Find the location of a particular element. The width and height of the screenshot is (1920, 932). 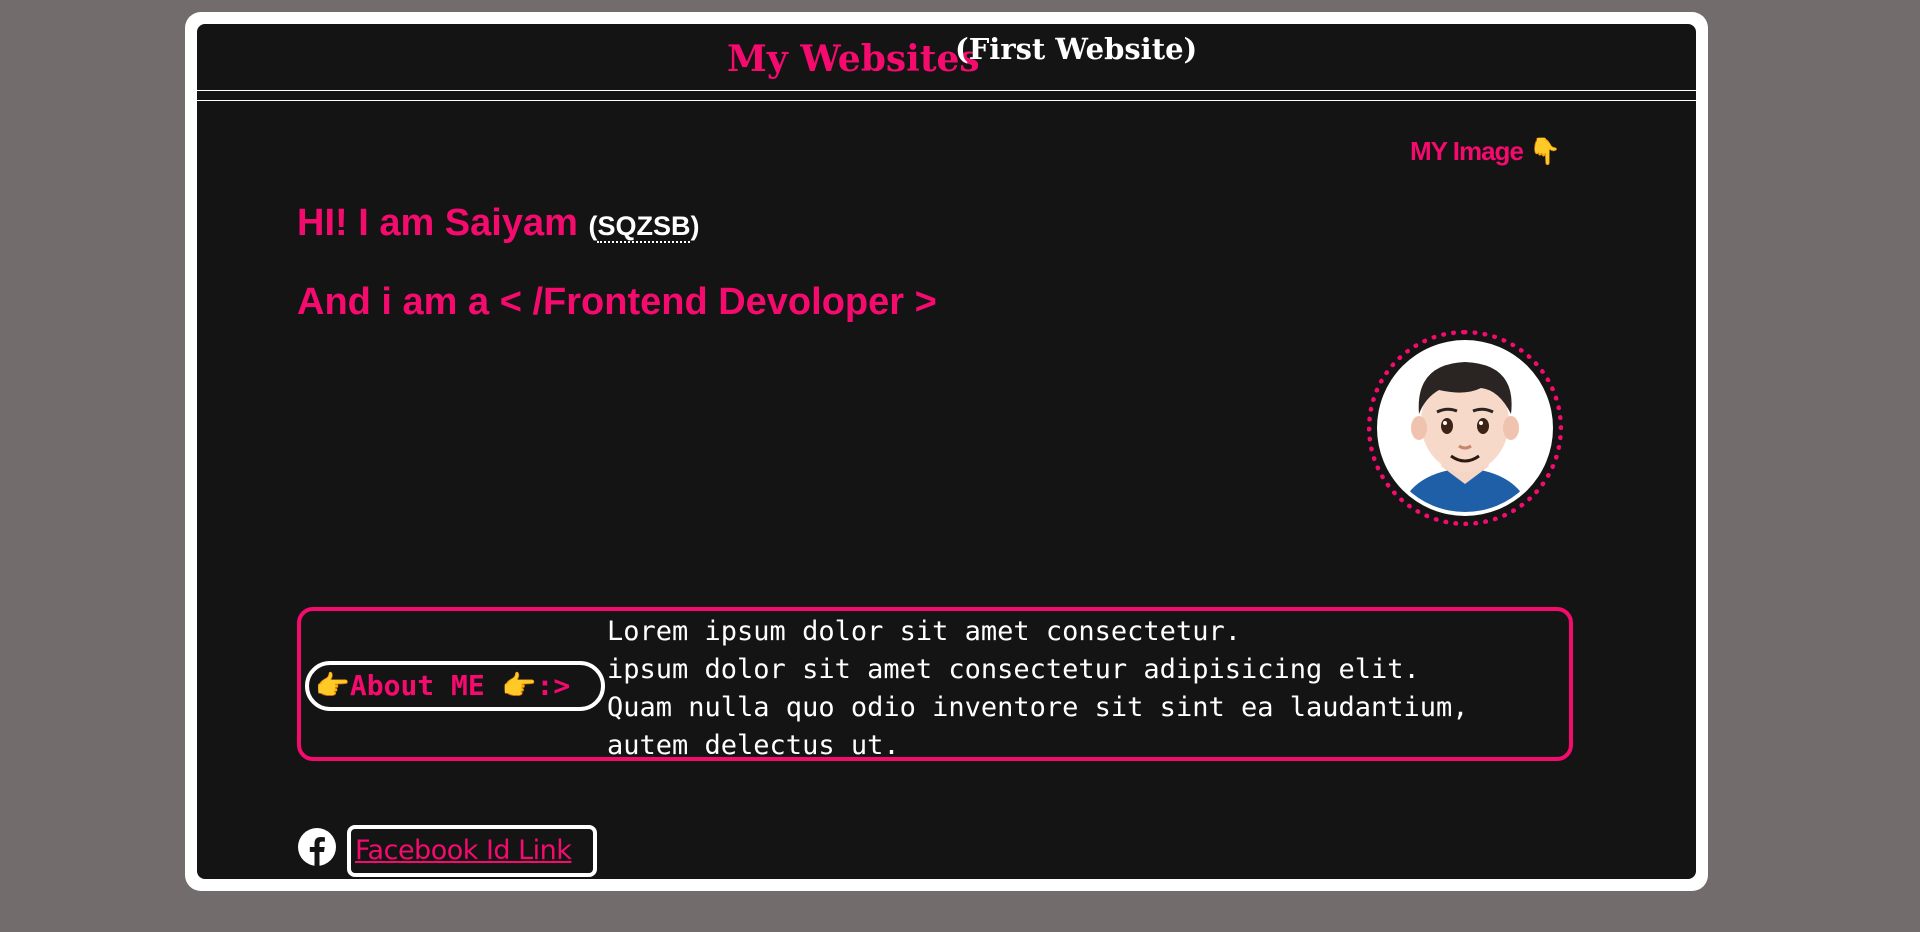

nickname-abbr: SQZSB is located at coordinates (644, 227).